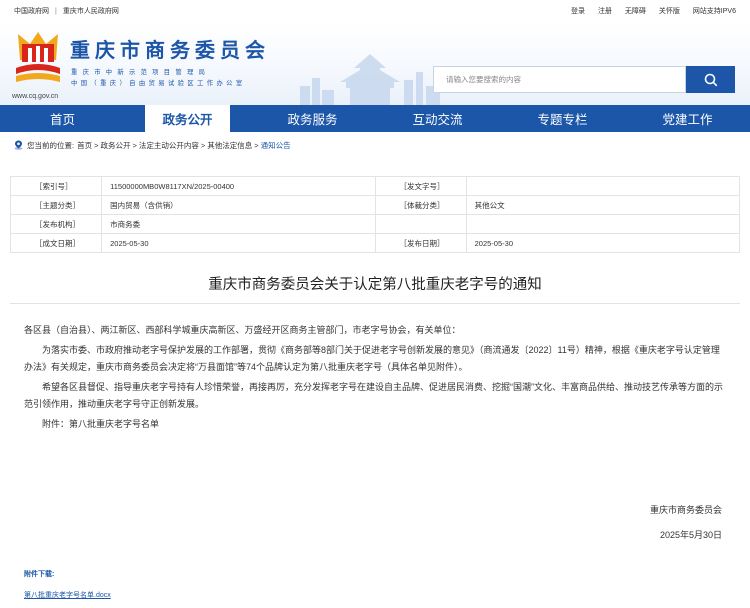 The width and height of the screenshot is (750, 608). I want to click on register-link: 注册, so click(605, 11).